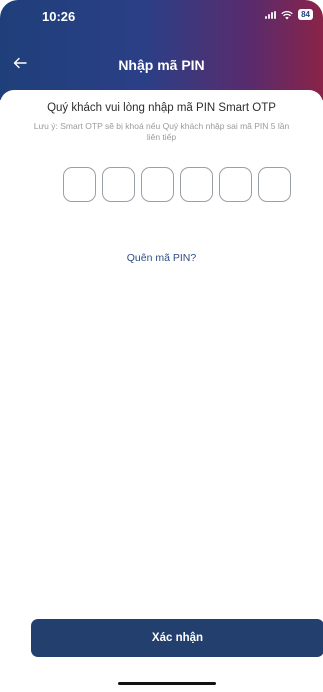 Image resolution: width=323 pixels, height=692 pixels. Describe the element at coordinates (161, 108) in the screenshot. I see `instruction-text: Quý khách vui lòng nhập mã PIN Smart OTP` at that location.